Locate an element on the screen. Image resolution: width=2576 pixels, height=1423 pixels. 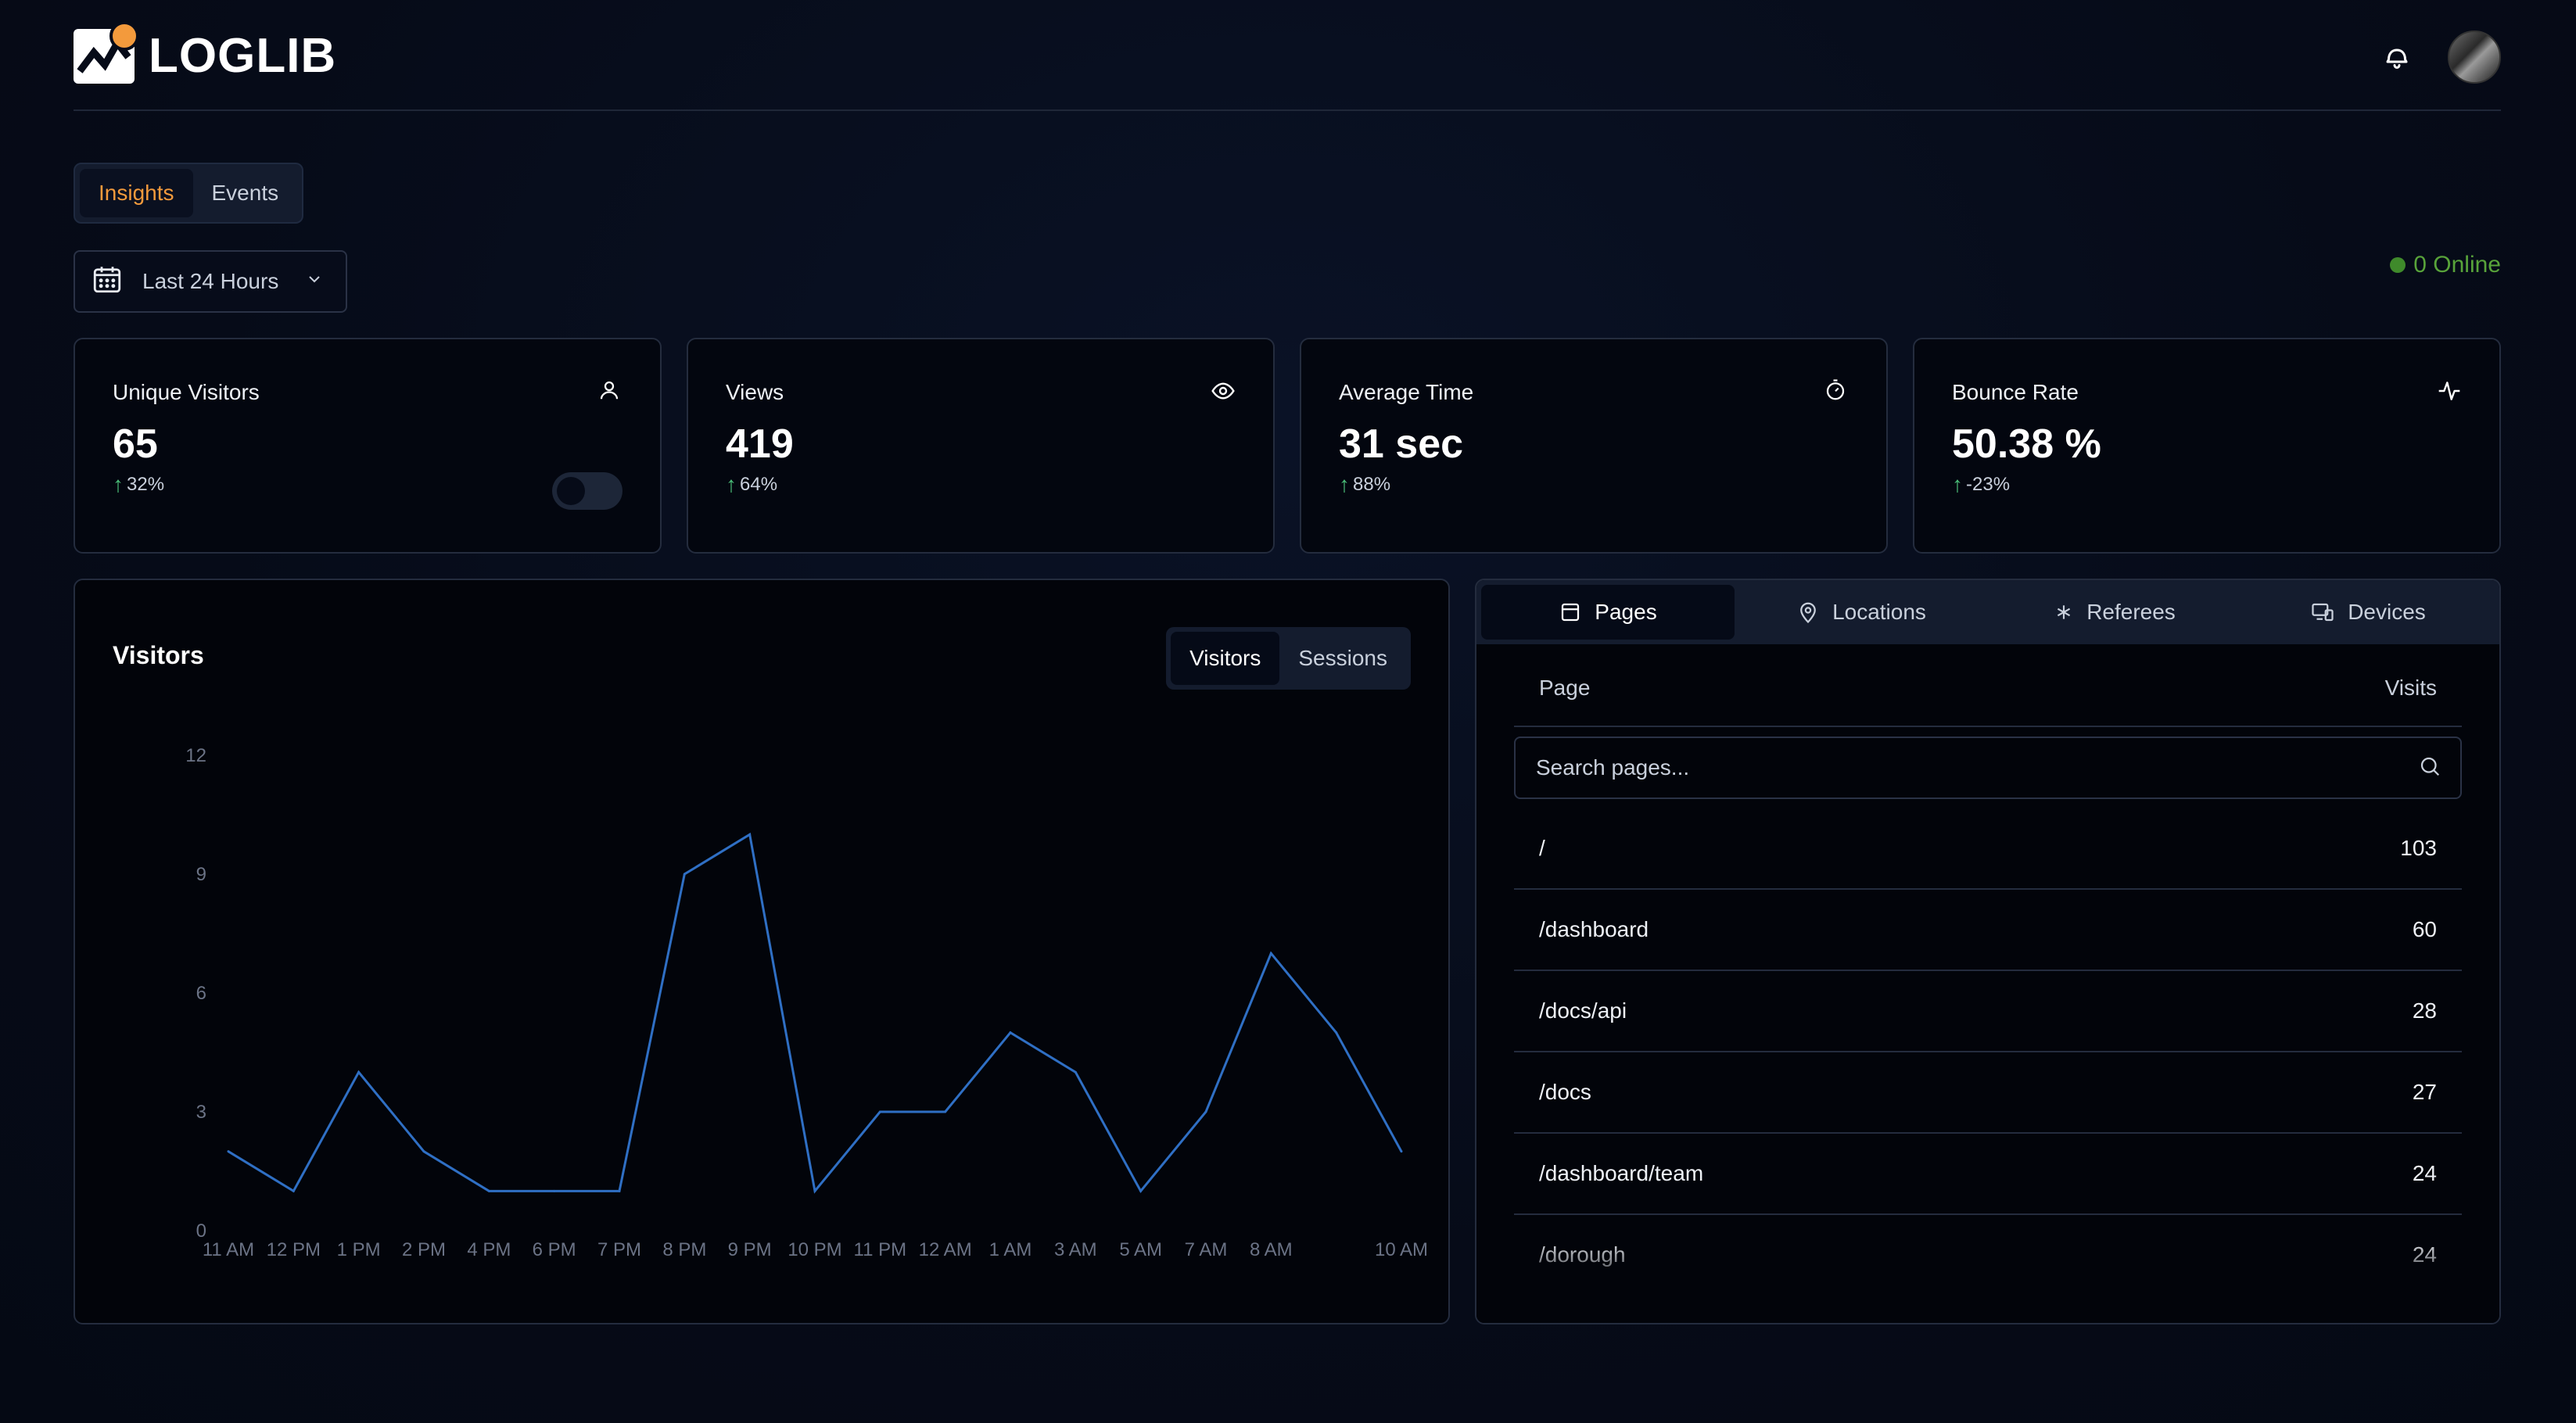
column-visits: Visits is located at coordinates (2410, 688).